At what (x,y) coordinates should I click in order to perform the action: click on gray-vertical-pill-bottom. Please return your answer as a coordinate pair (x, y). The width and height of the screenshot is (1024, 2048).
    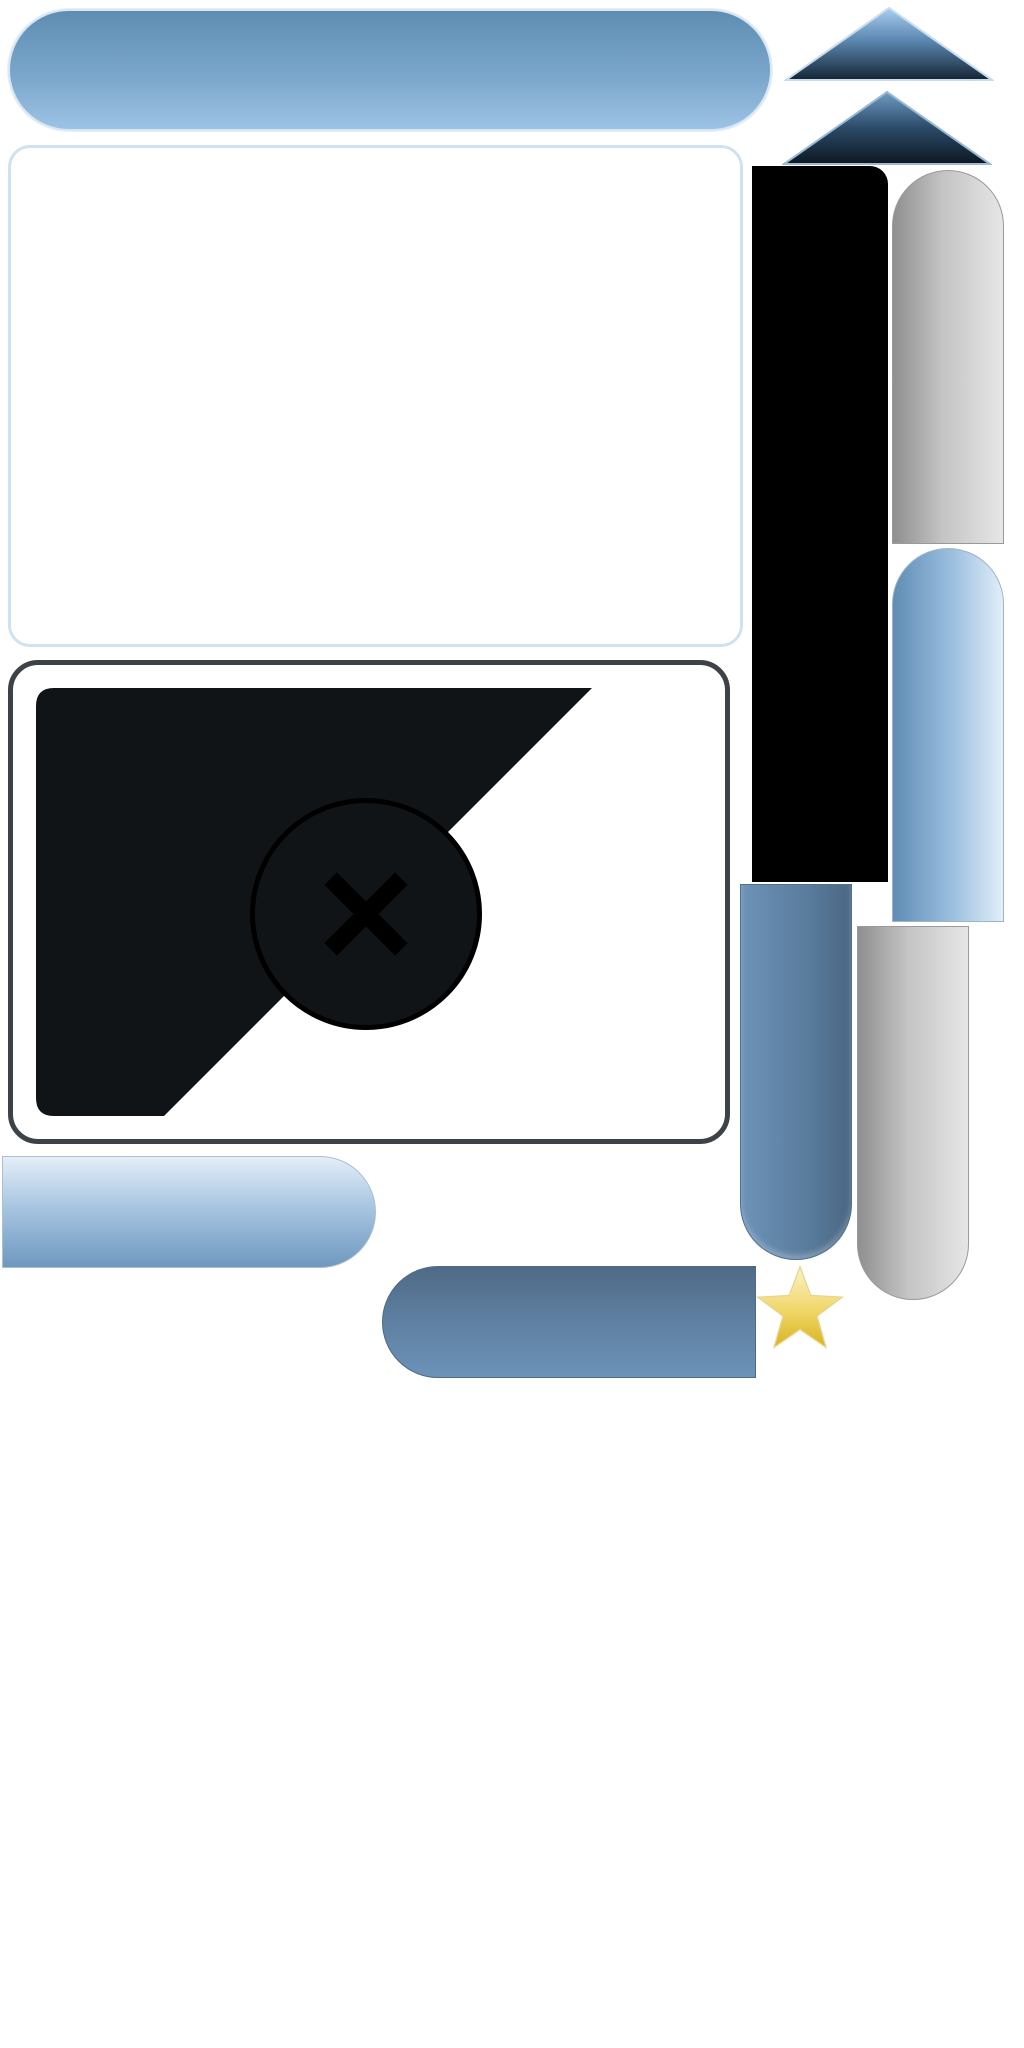
    Looking at the image, I should click on (913, 1113).